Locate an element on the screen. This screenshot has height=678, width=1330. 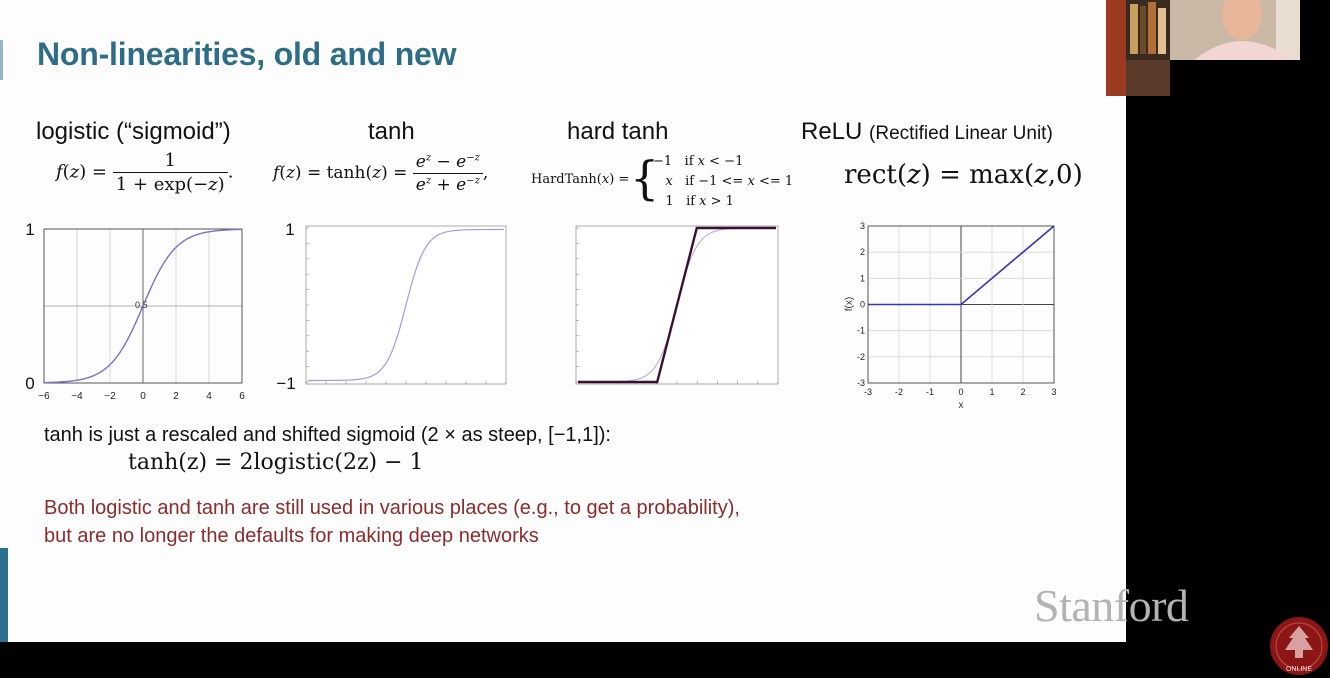
tanh-identity-formula: tanh(z) = 2logistic(2z) − 1 is located at coordinates (276, 462).